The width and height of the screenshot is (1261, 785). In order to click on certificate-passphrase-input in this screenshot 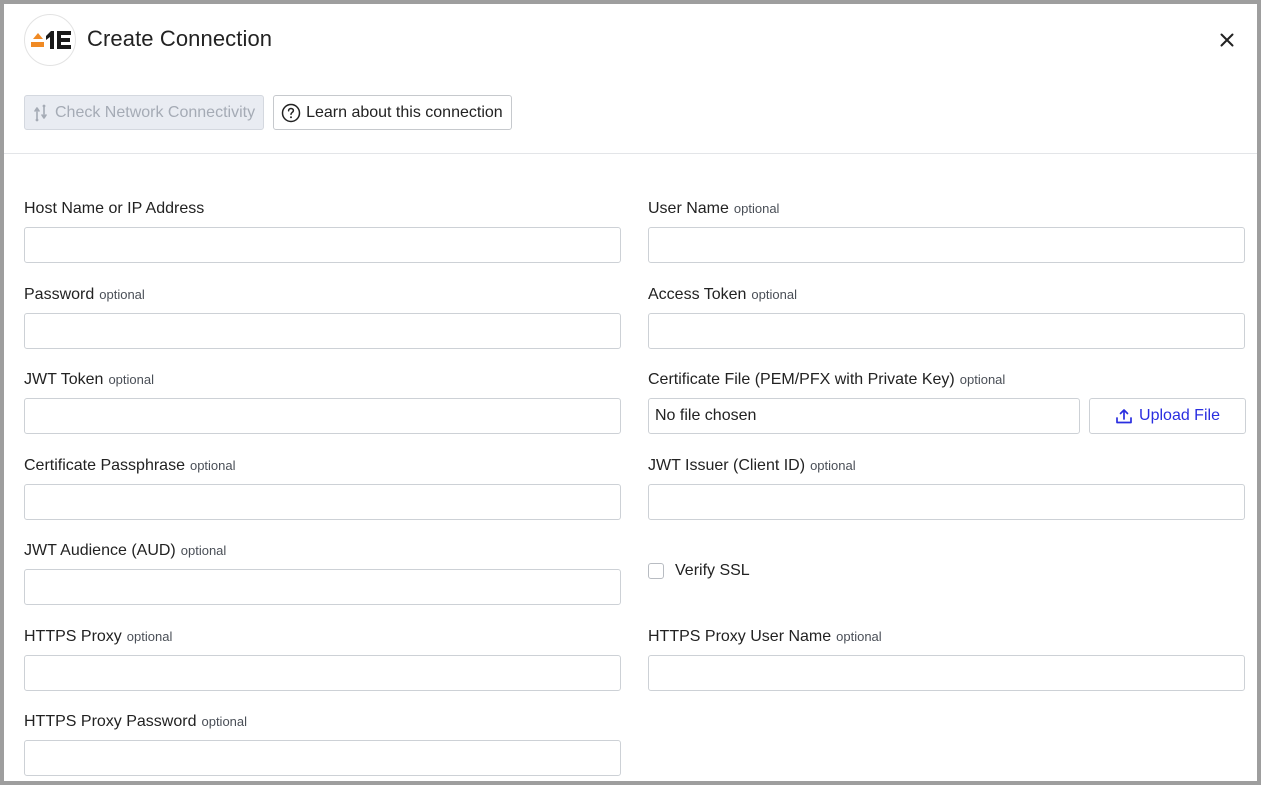, I will do `click(322, 502)`.